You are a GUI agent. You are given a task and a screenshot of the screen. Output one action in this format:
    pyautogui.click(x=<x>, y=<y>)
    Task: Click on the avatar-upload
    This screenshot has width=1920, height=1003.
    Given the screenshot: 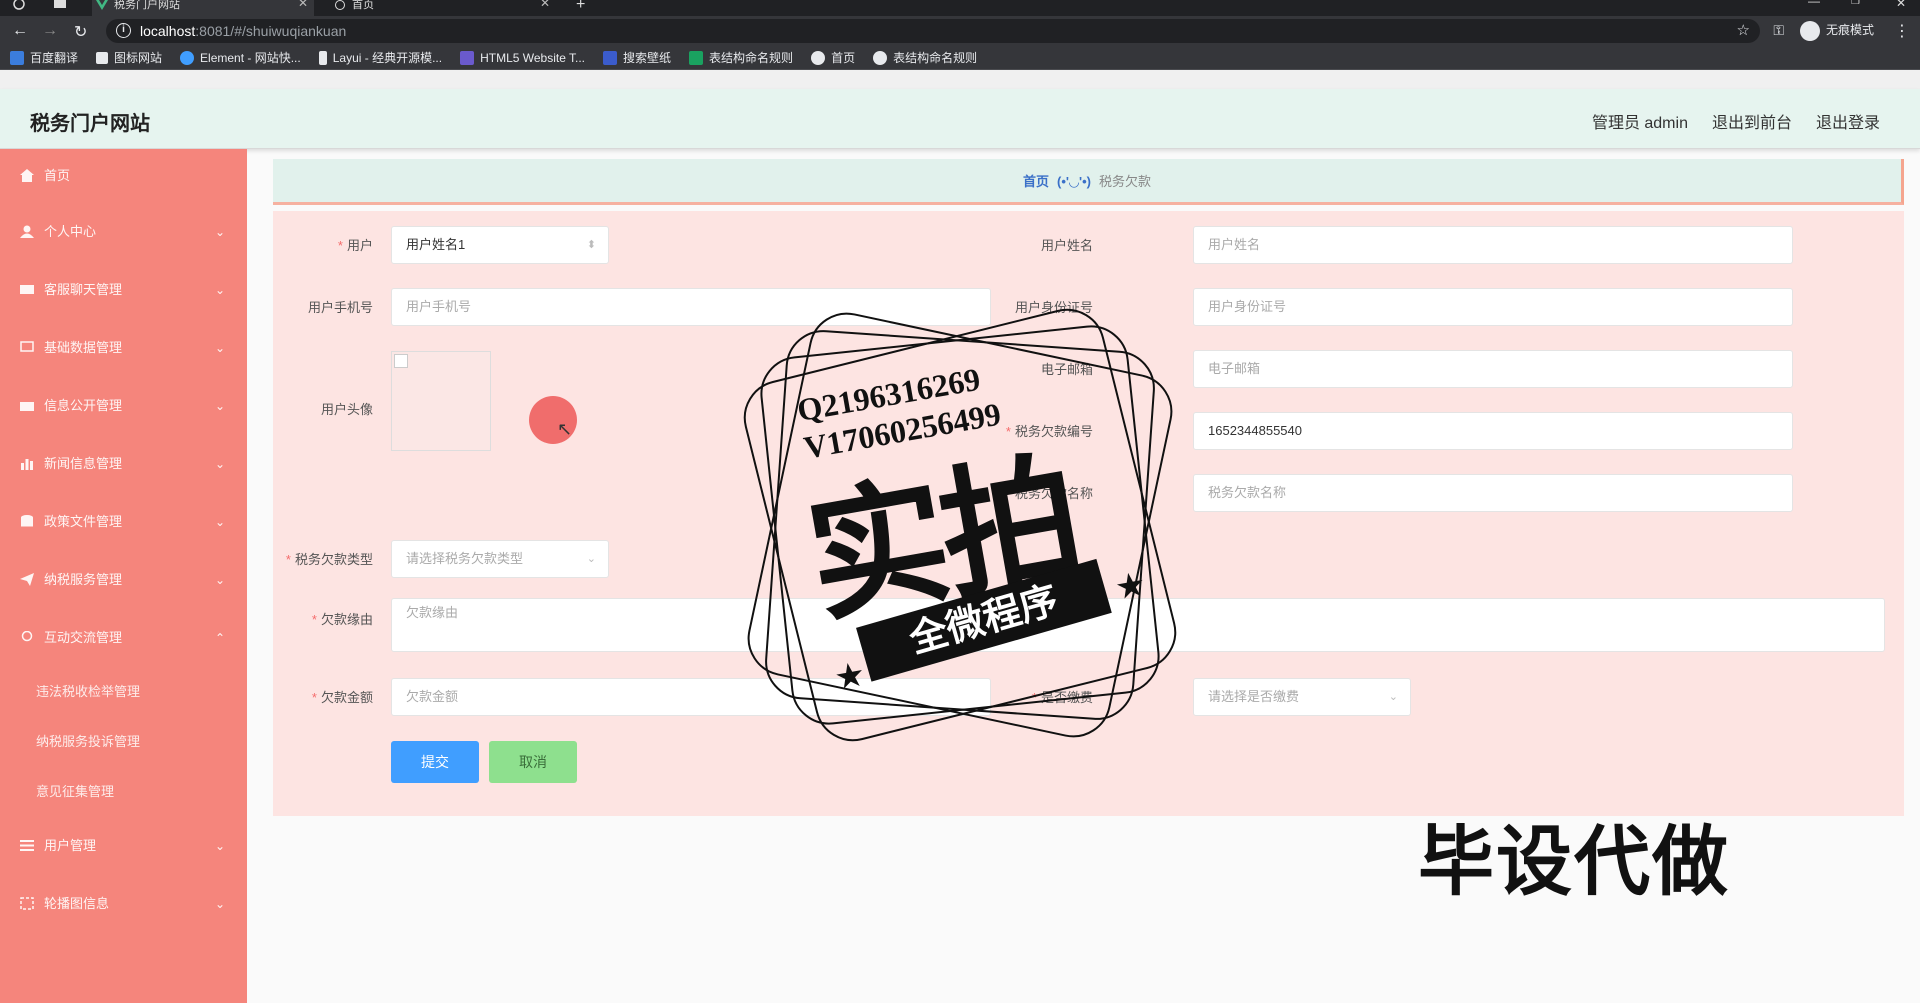 What is the action you would take?
    pyautogui.click(x=441, y=401)
    